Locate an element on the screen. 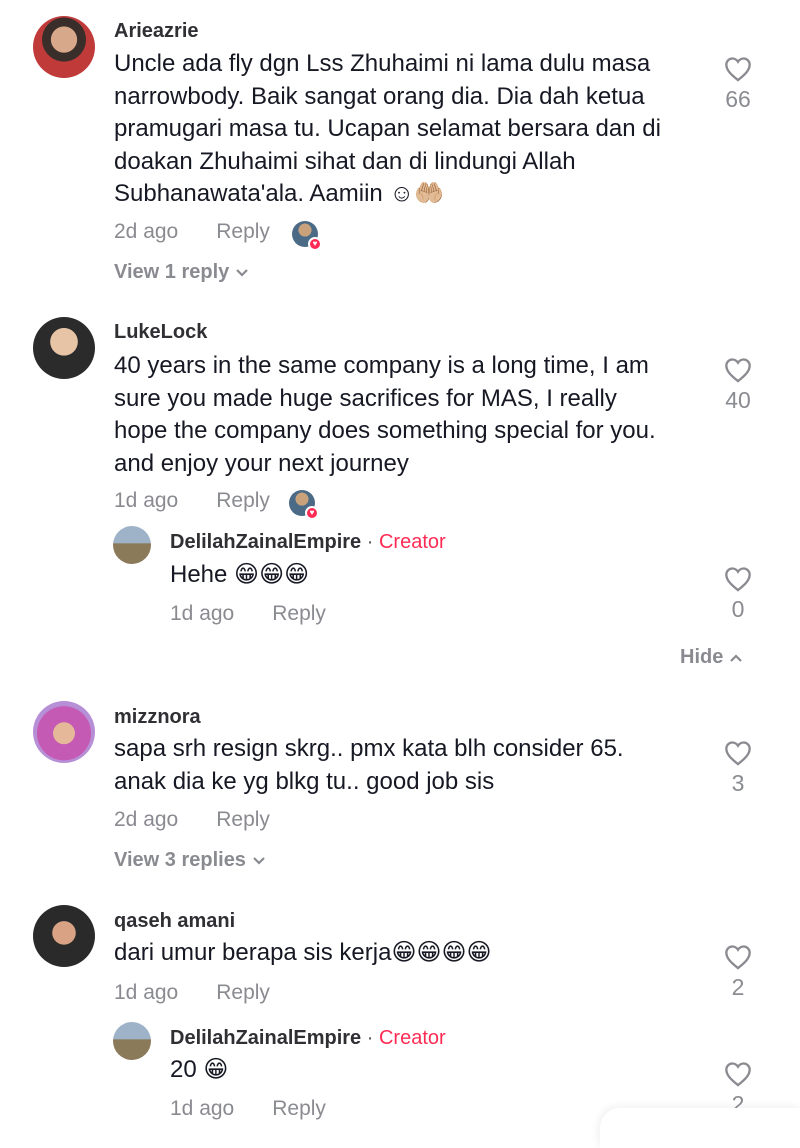 This screenshot has height=1148, width=800. hide-label: Hide is located at coordinates (702, 657).